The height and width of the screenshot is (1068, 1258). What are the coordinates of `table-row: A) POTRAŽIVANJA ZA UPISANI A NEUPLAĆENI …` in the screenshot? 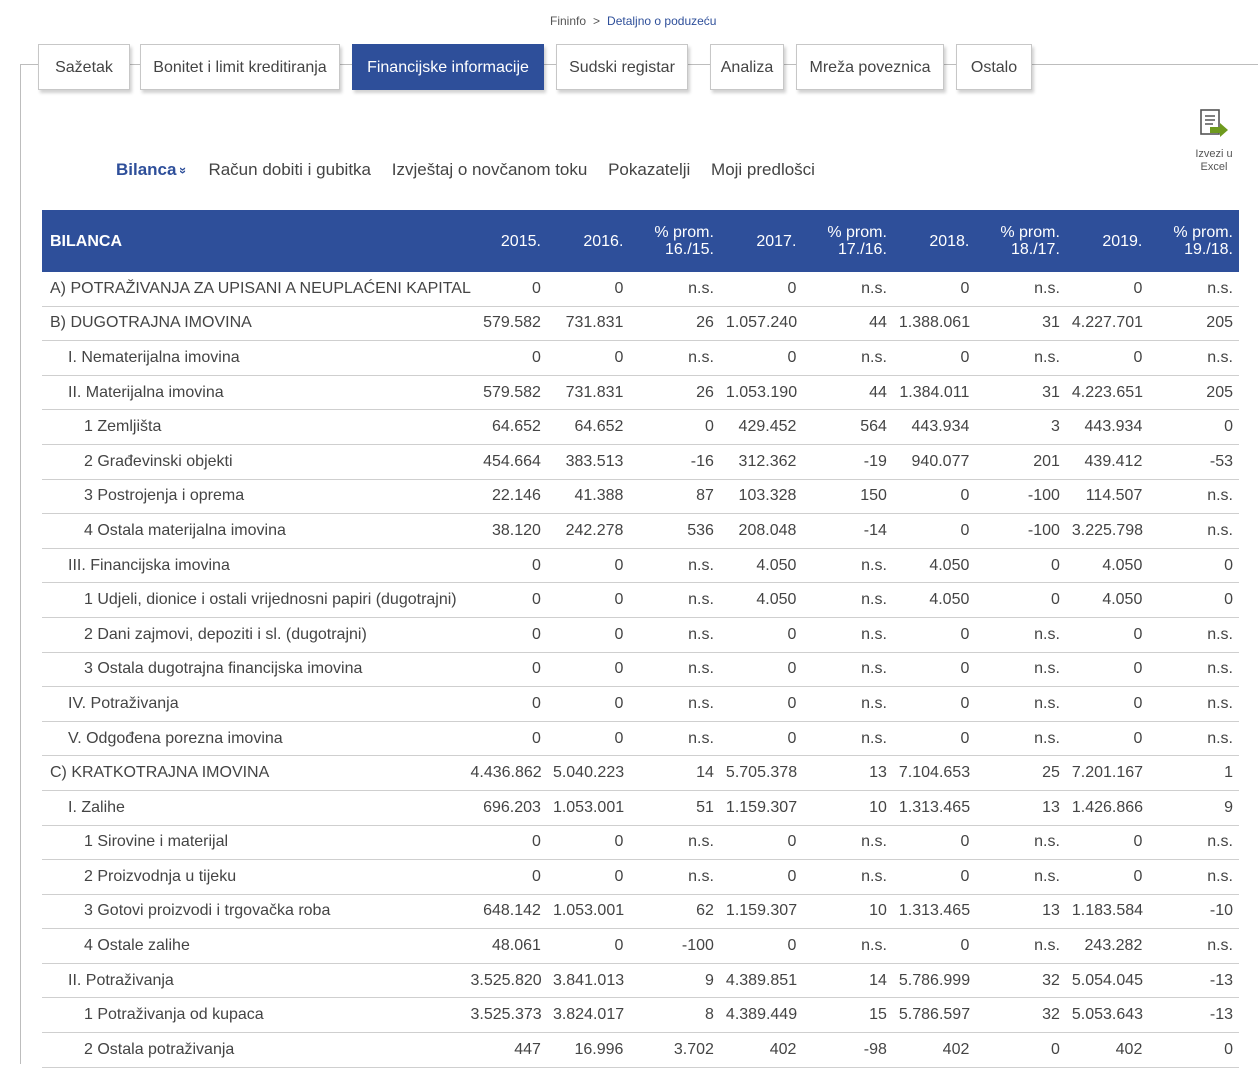 It's located at (640, 289).